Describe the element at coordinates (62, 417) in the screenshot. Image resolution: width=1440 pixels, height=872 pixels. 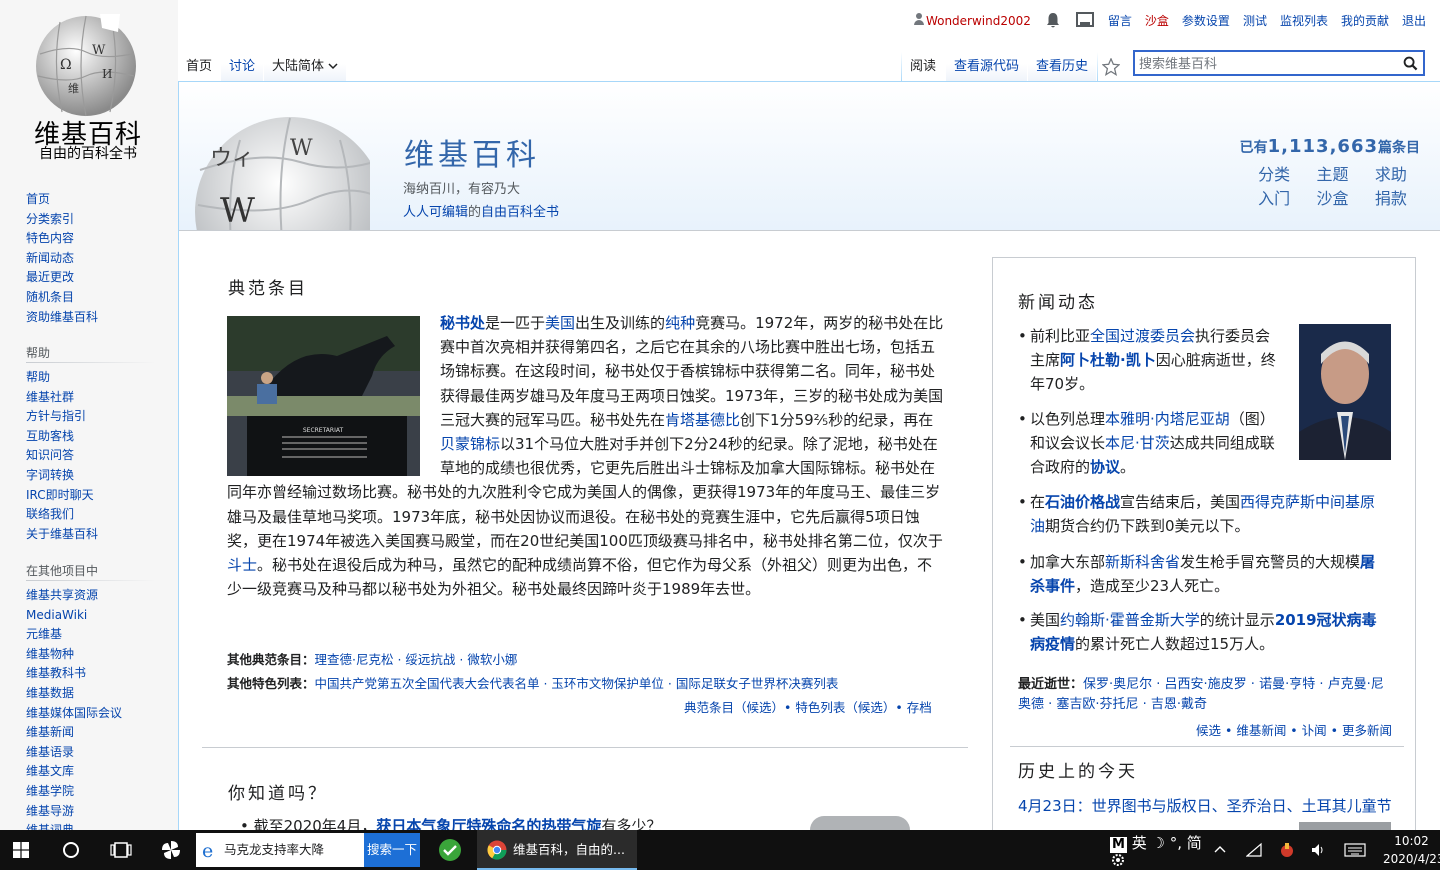
I see `sidebar-item: 方针与指引` at that location.